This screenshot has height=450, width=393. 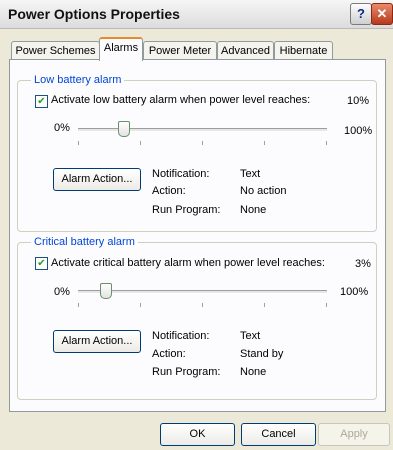 What do you see at coordinates (253, 210) in the screenshot?
I see `low-run-program-value: None` at bounding box center [253, 210].